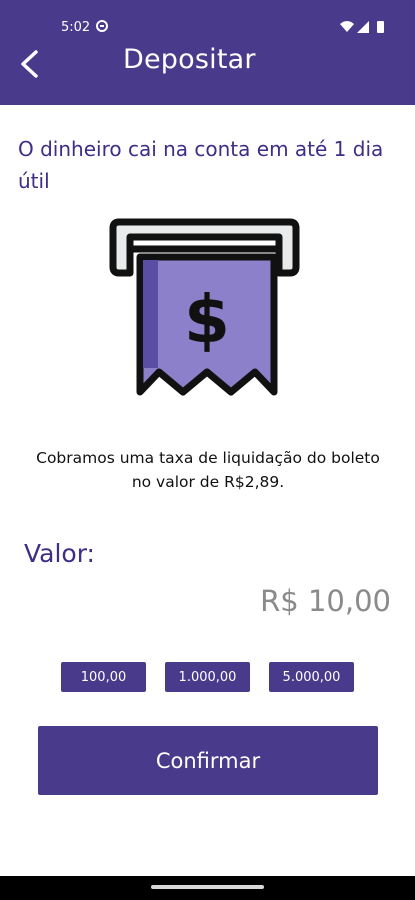 The width and height of the screenshot is (415, 900). I want to click on status-time: 5:02, so click(76, 27).